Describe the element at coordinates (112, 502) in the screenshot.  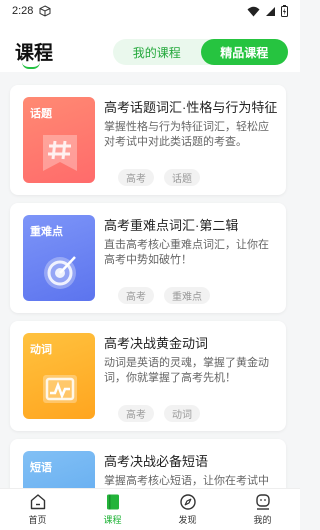
I see `book-icon` at that location.